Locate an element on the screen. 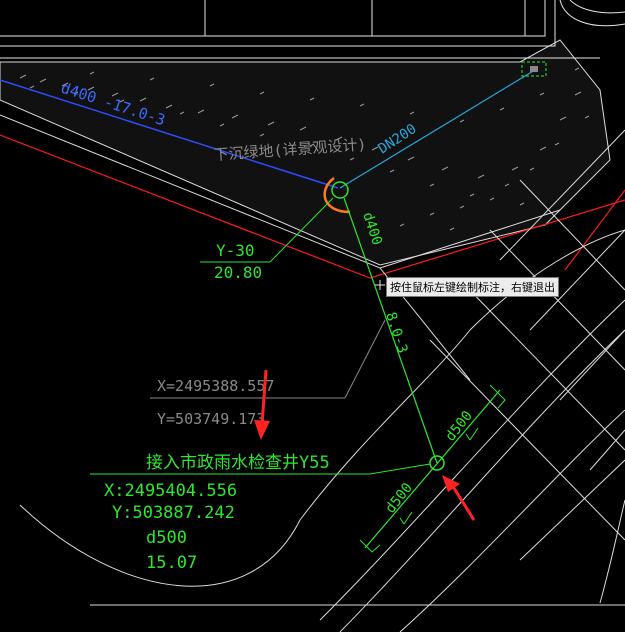 The height and width of the screenshot is (632, 625). inlet-core is located at coordinates (534, 69).